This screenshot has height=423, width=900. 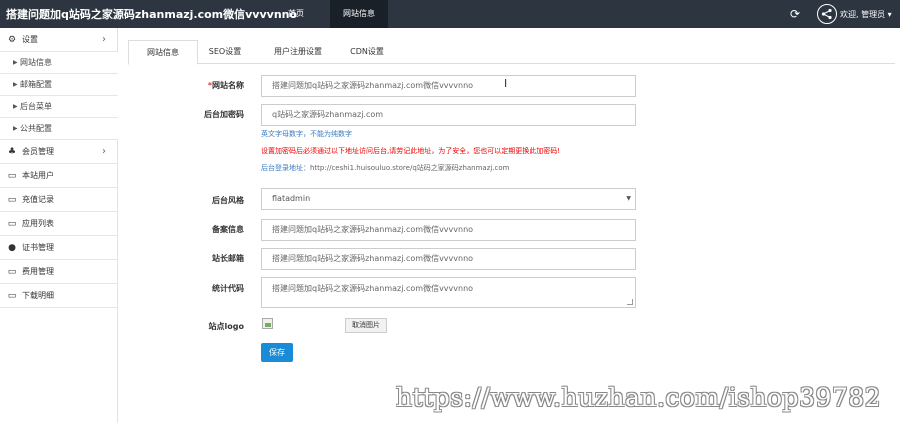 I want to click on nav-site-info: 网站信息, so click(x=359, y=14).